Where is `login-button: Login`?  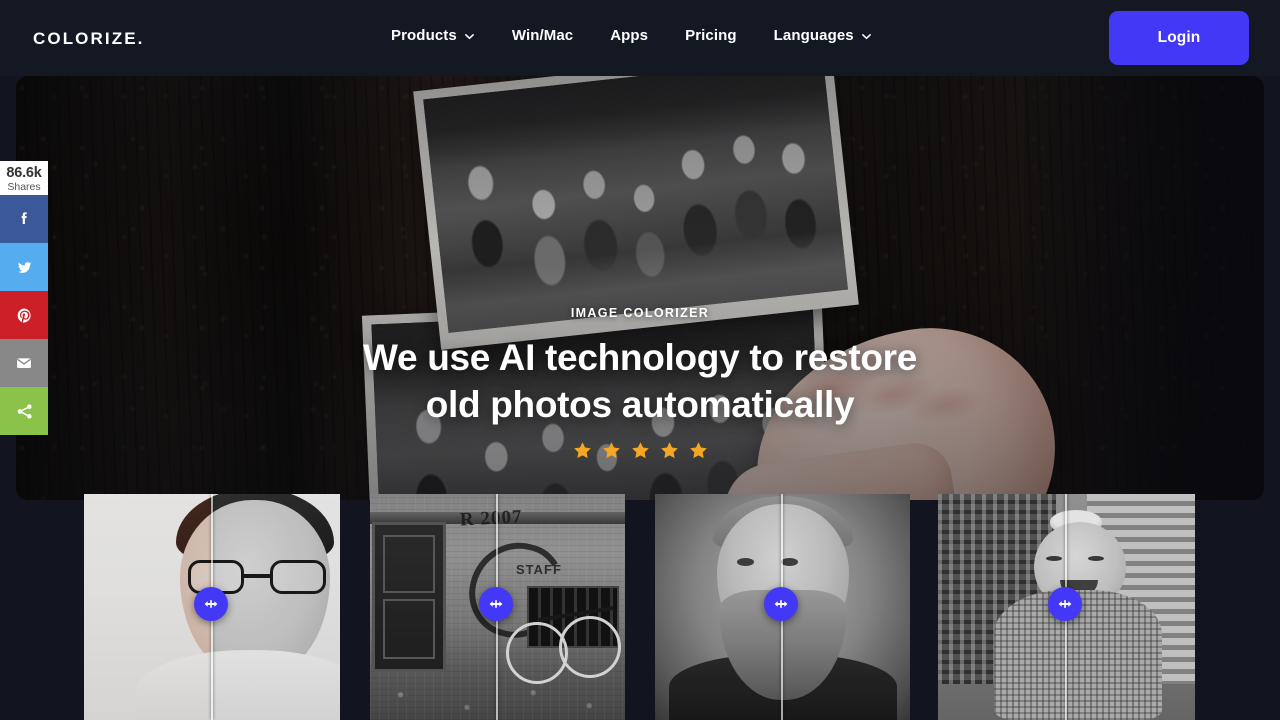 login-button: Login is located at coordinates (1179, 38).